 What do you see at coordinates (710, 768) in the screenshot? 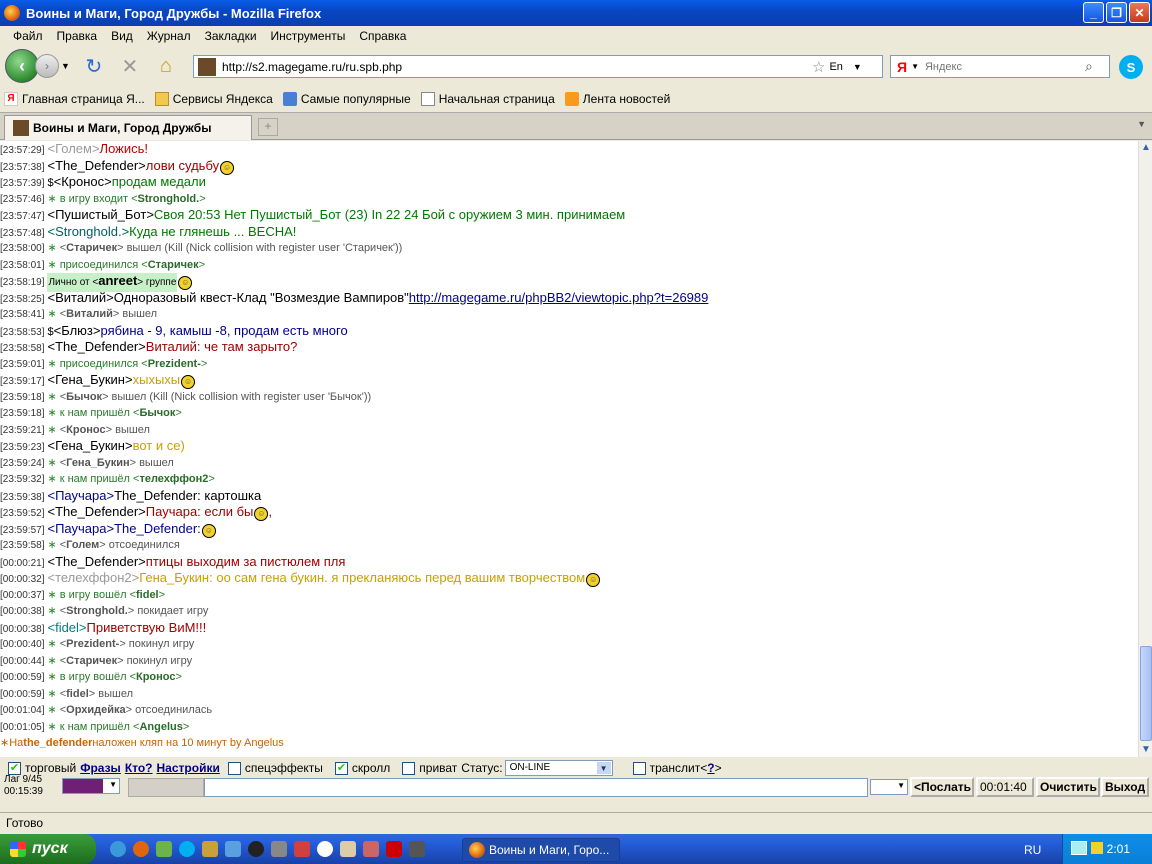
I see `translit-help-link: ?` at bounding box center [710, 768].